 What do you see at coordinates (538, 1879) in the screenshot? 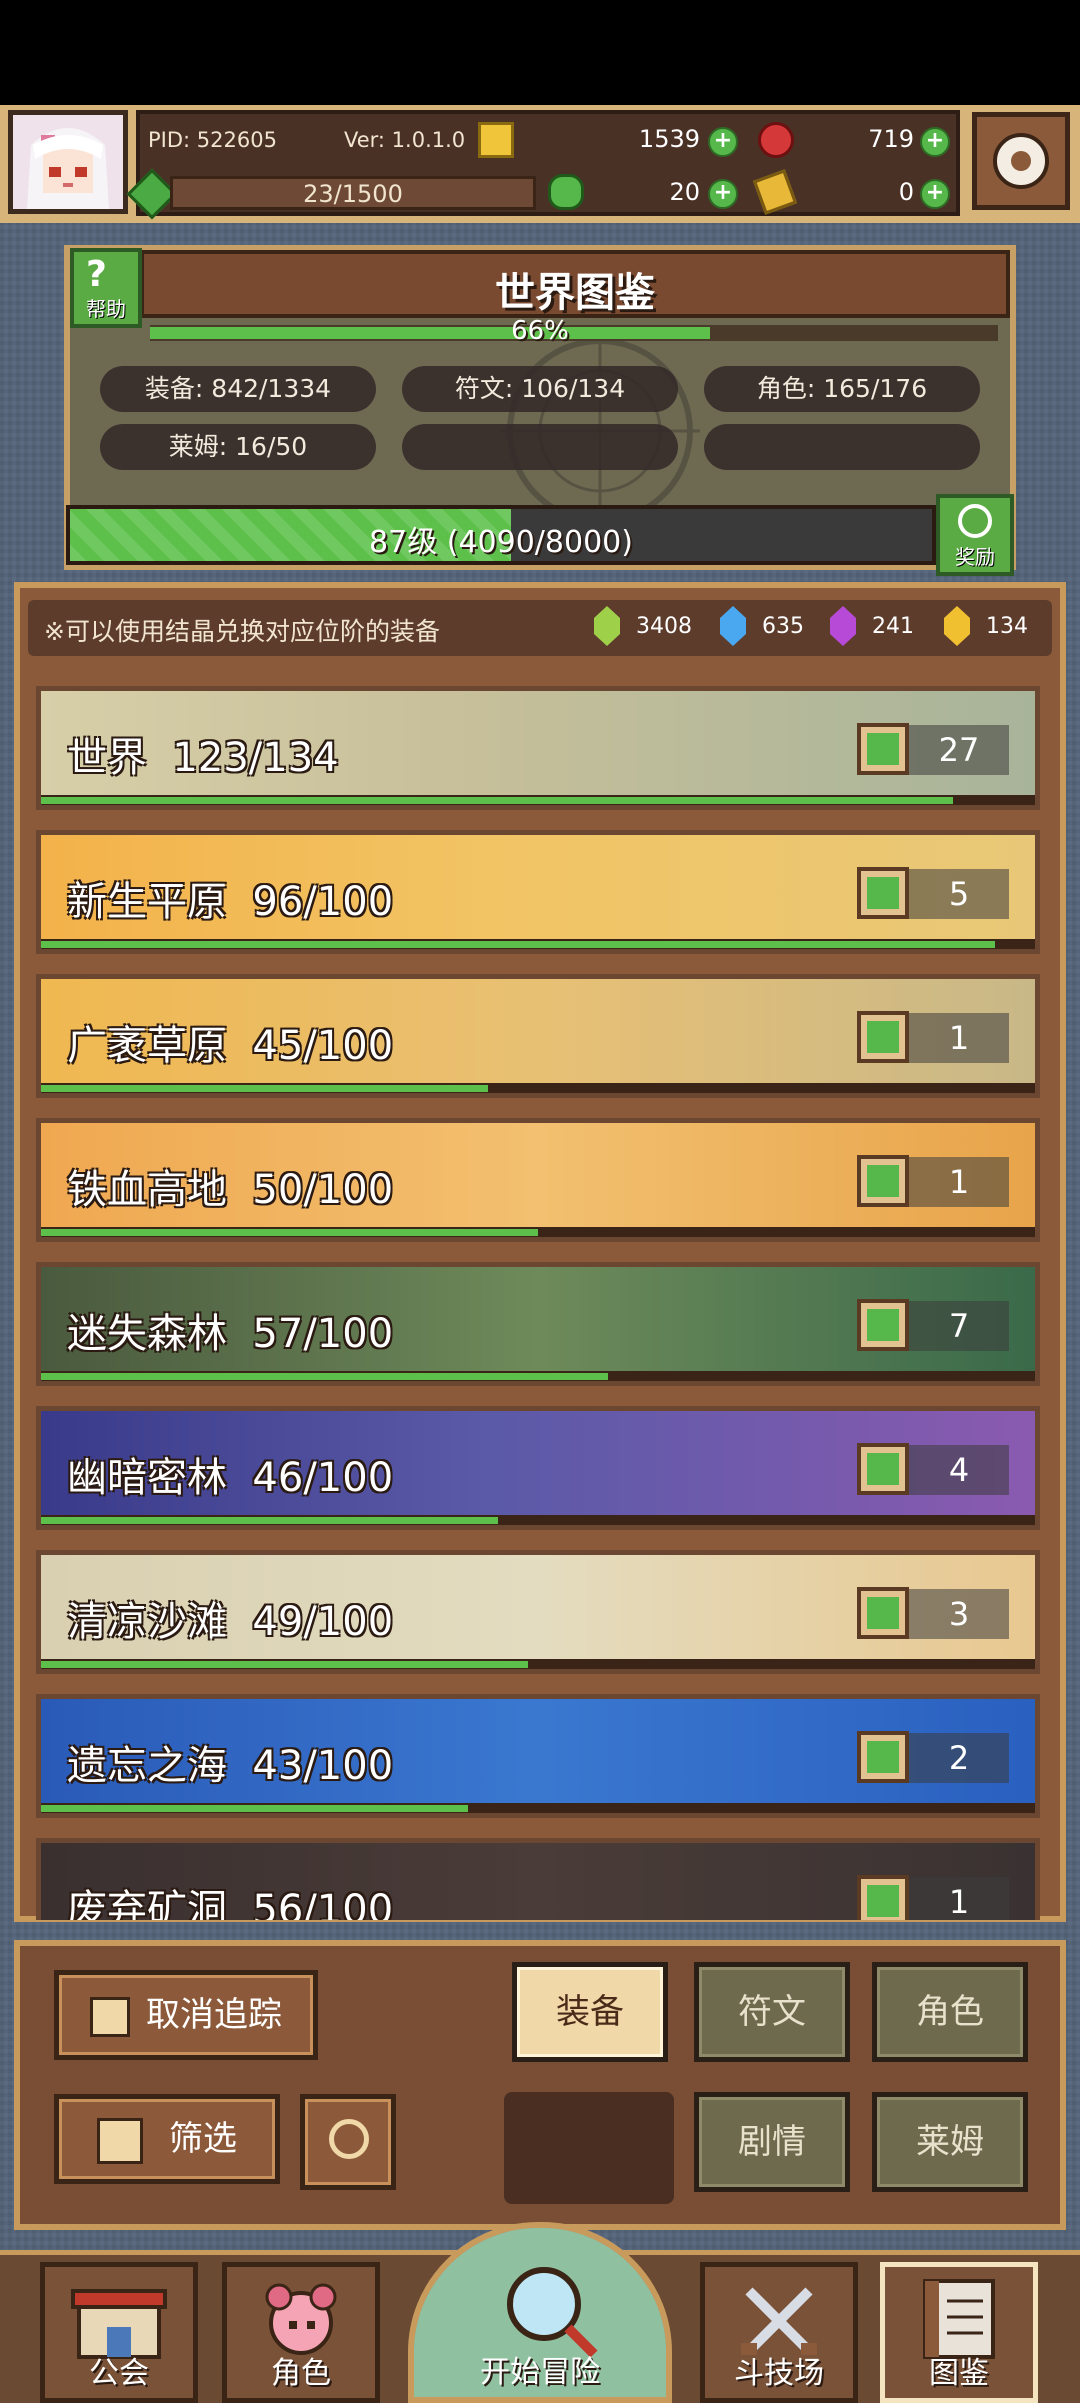
I see `region-row: 废弃矿洞 56/100 1` at bounding box center [538, 1879].